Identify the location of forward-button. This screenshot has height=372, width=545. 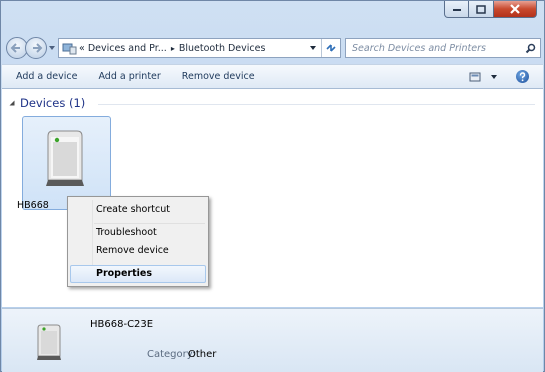
(36, 48).